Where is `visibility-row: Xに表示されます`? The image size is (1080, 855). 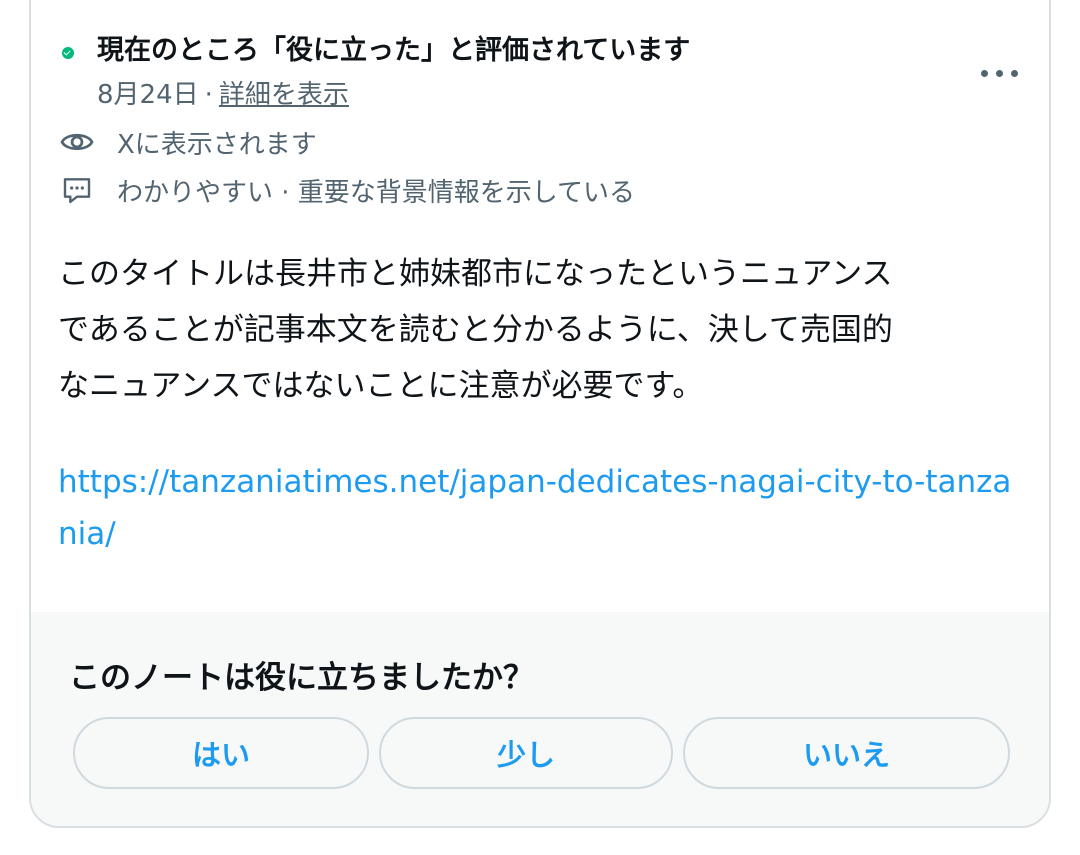
visibility-row: Xに表示されます is located at coordinates (188, 142).